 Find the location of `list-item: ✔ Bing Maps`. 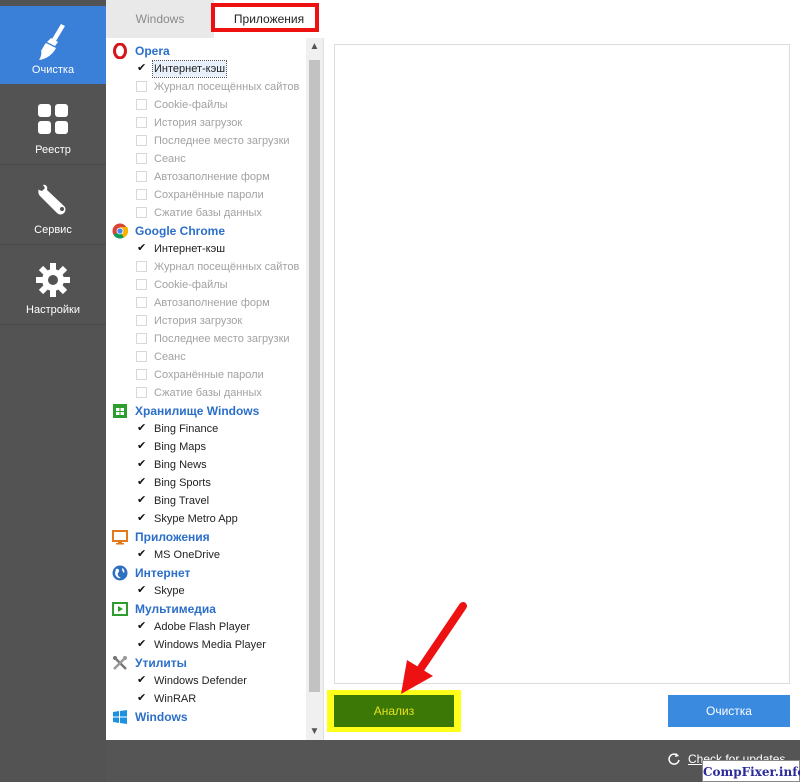

list-item: ✔ Bing Maps is located at coordinates (206, 447).